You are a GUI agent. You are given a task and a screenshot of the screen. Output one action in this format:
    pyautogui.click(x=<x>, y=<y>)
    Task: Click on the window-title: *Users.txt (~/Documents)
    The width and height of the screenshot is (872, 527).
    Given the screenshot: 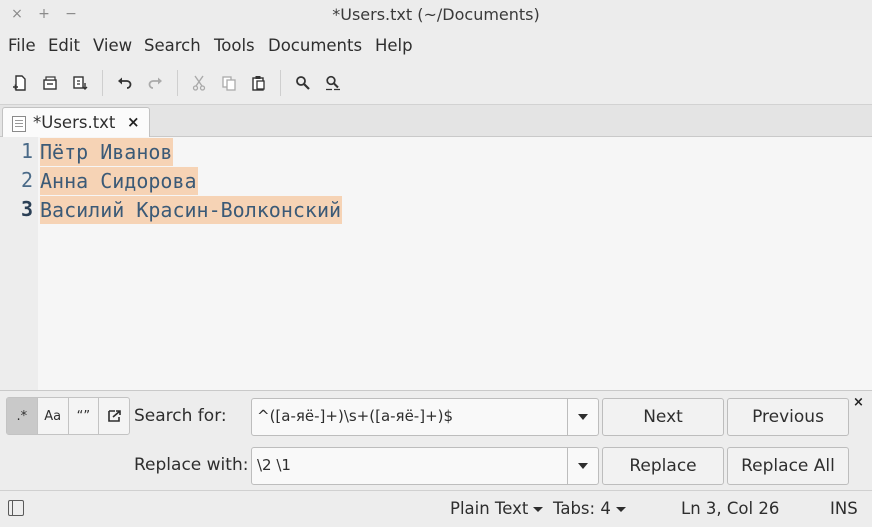 What is the action you would take?
    pyautogui.click(x=436, y=14)
    